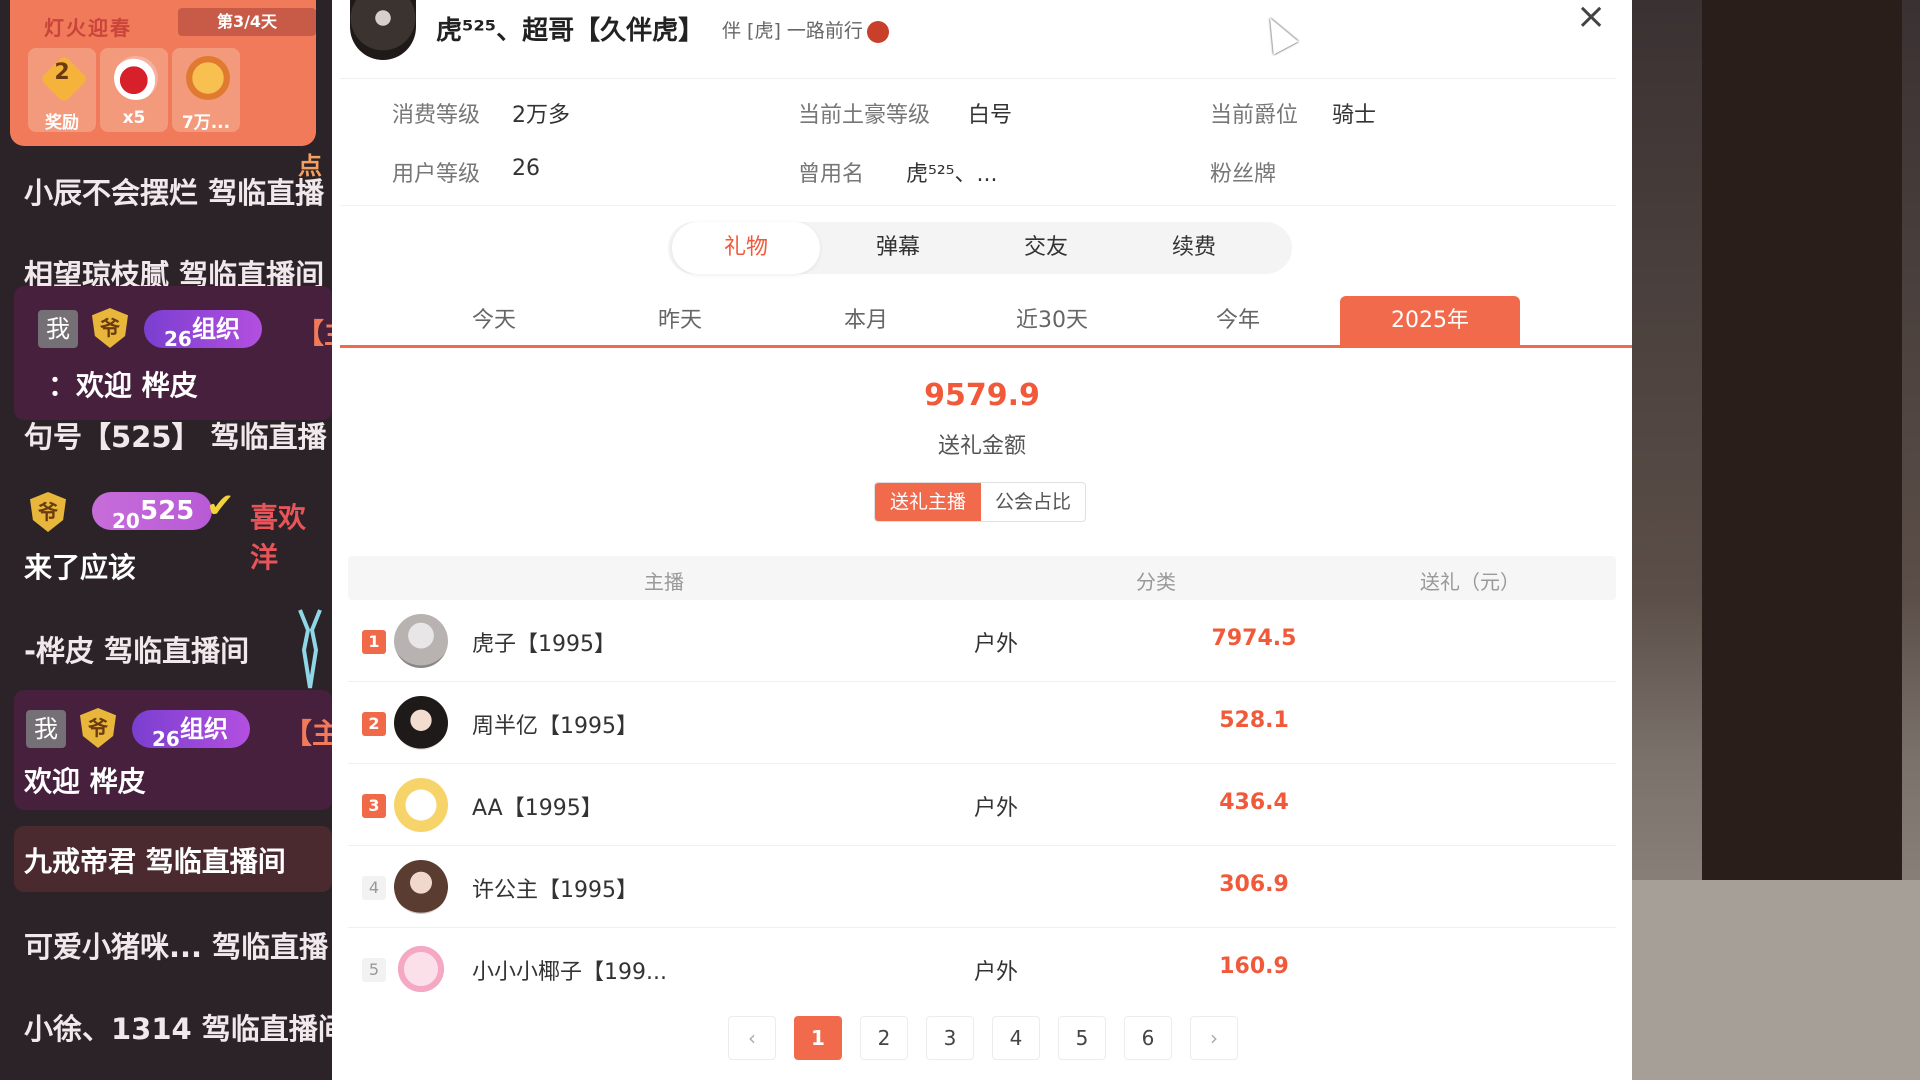 Image resolution: width=1920 pixels, height=1080 pixels. I want to click on column-streamer: 主播, so click(664, 582).